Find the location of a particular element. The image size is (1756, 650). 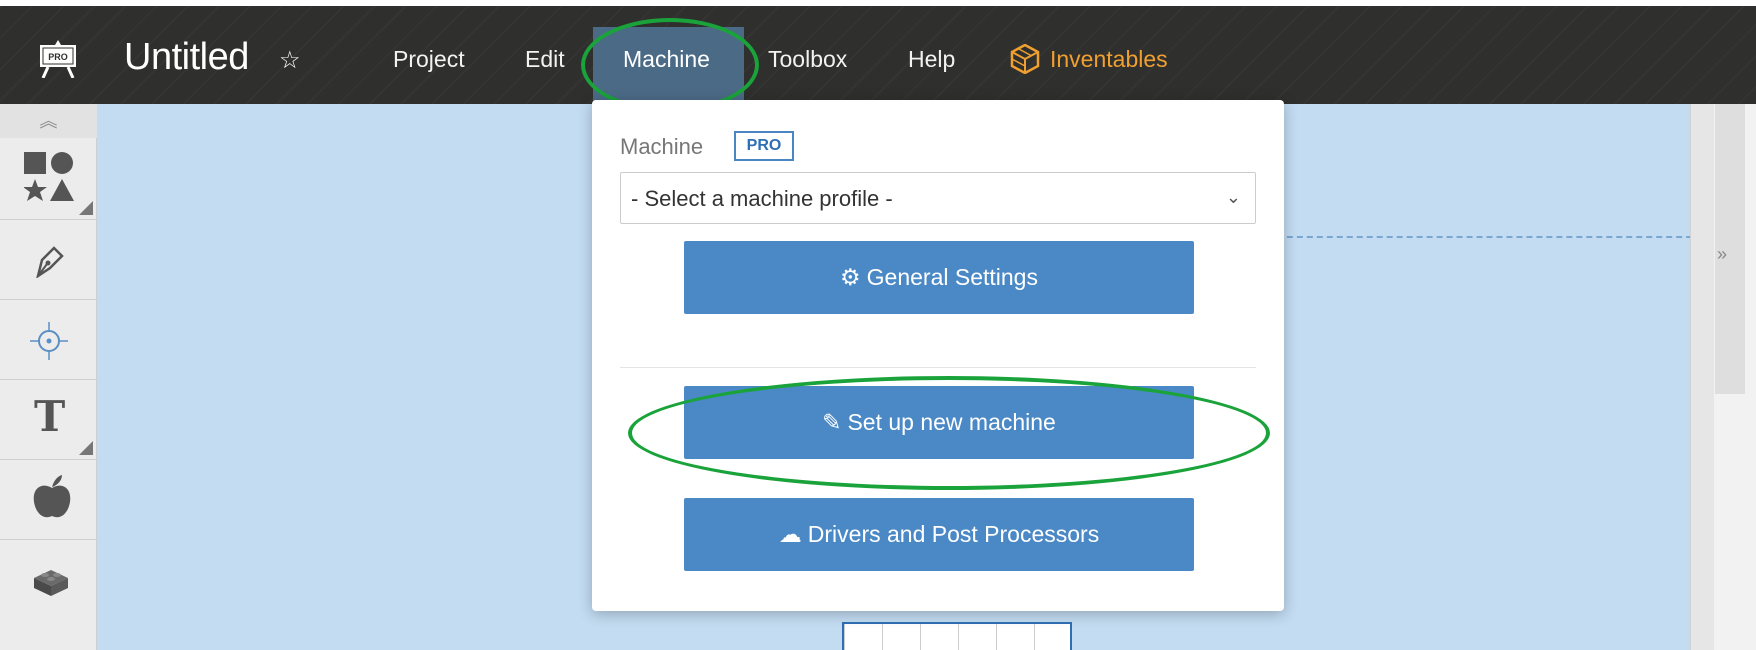

material-grid is located at coordinates (957, 636).